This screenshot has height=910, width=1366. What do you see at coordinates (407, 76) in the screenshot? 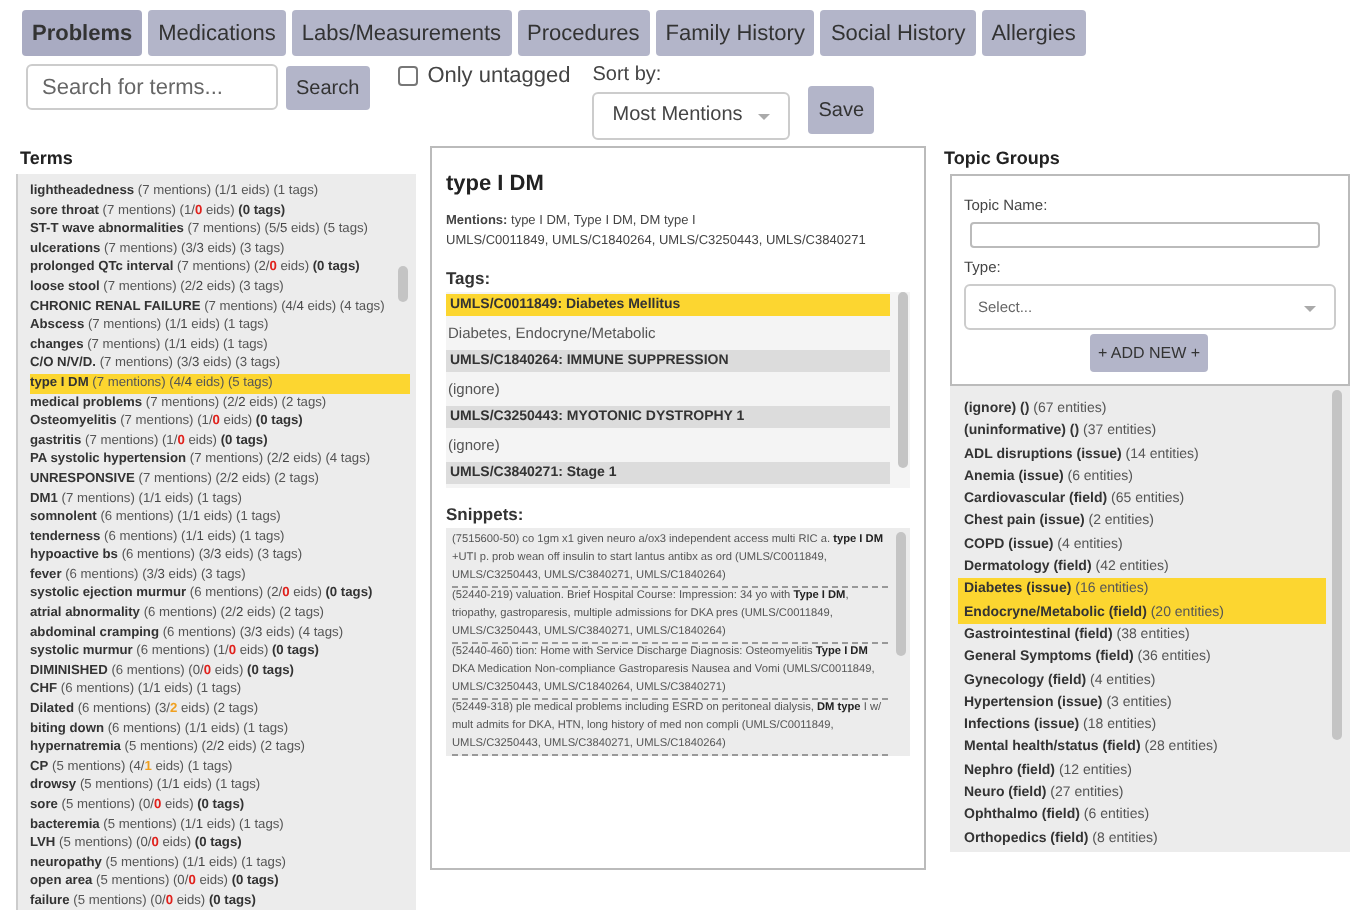
I see `checkbox` at bounding box center [407, 76].